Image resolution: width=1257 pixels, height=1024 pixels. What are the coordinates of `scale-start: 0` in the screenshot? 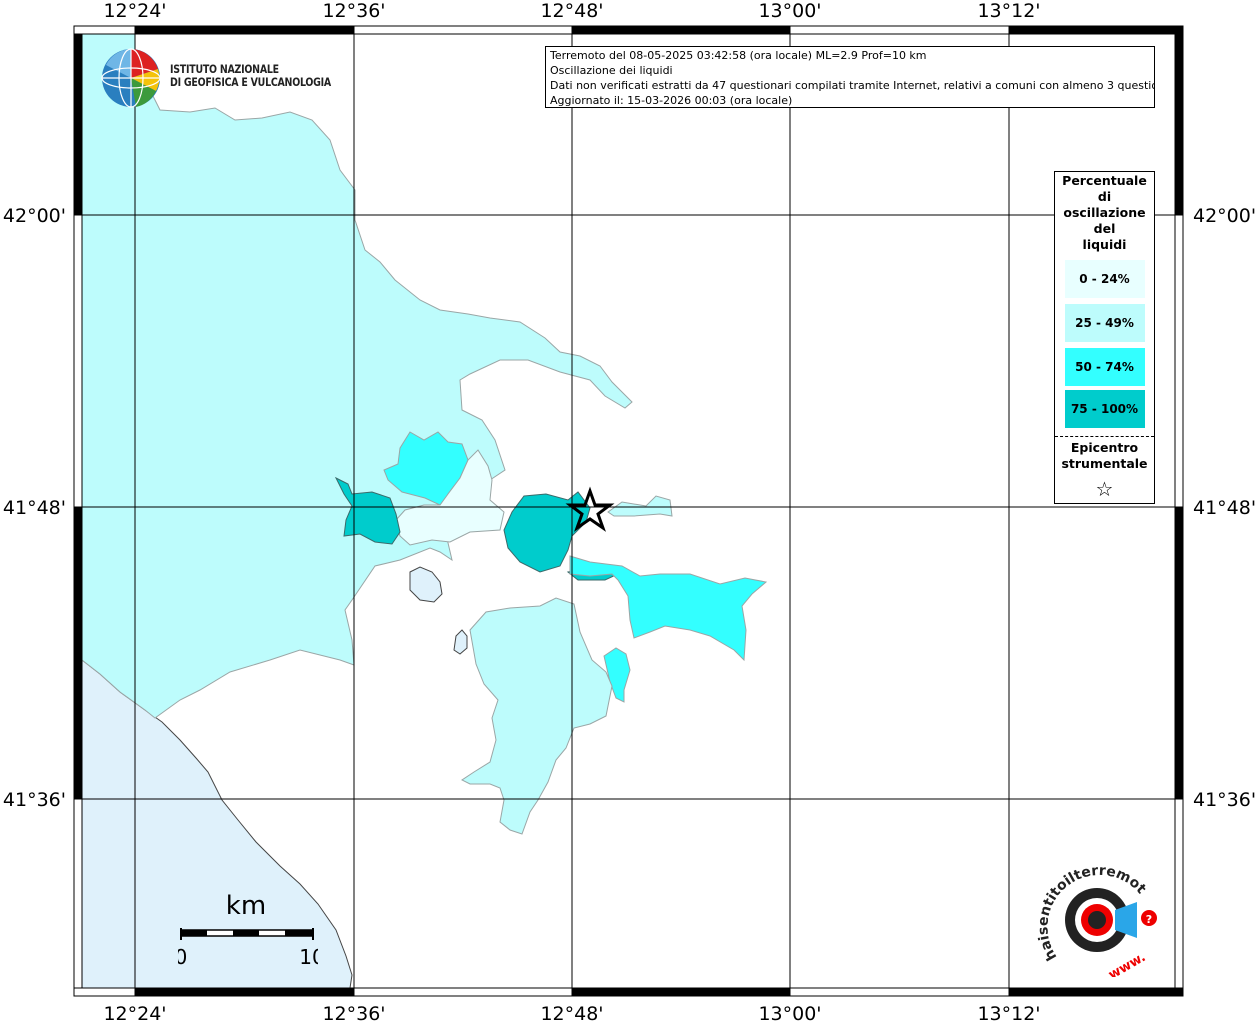 It's located at (182, 957).